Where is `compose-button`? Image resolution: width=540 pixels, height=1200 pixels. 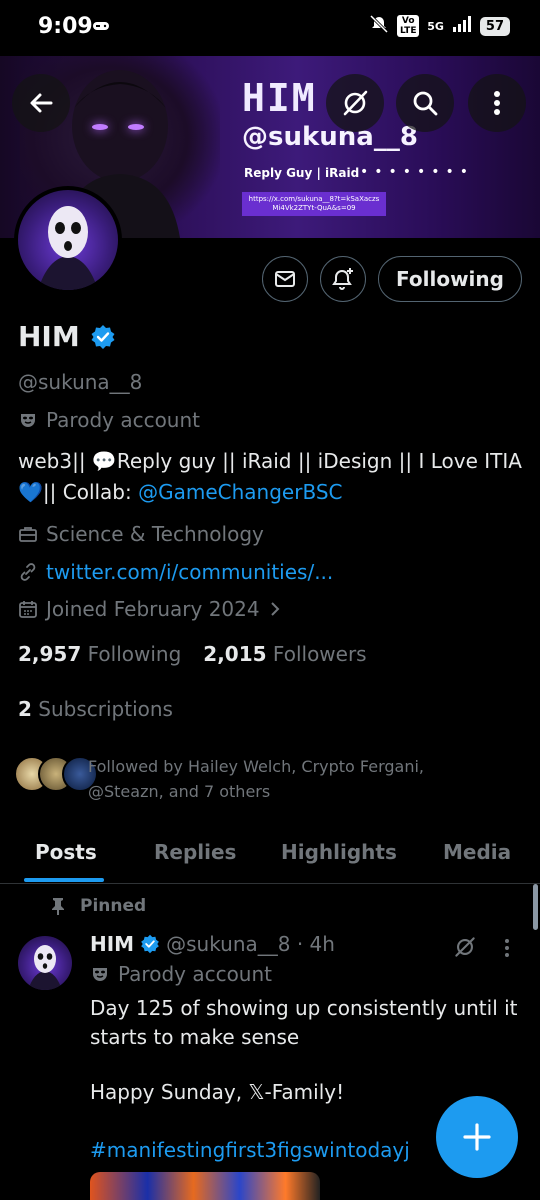
compose-button is located at coordinates (477, 1137).